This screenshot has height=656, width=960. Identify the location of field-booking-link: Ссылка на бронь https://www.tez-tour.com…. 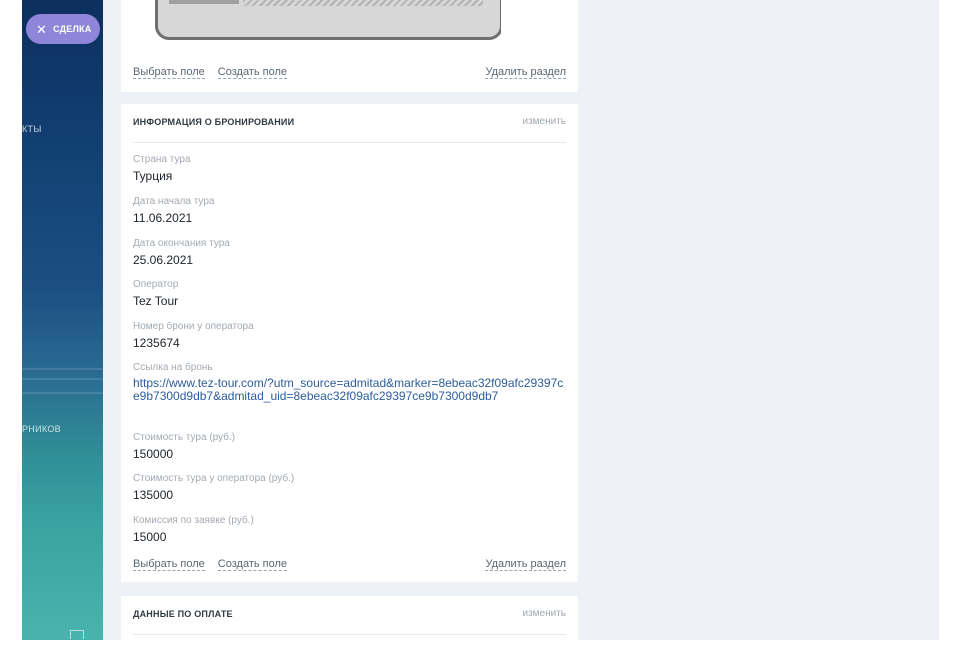
(349, 382).